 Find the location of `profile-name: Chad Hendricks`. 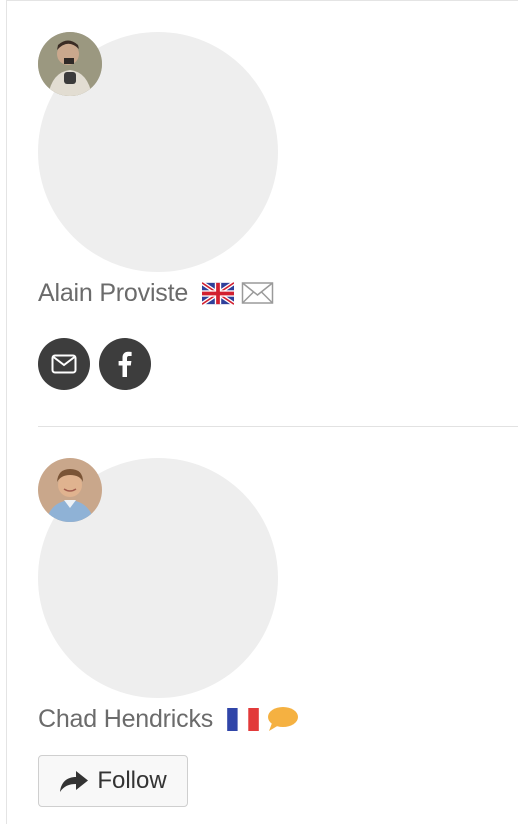

profile-name: Chad Hendricks is located at coordinates (125, 719).